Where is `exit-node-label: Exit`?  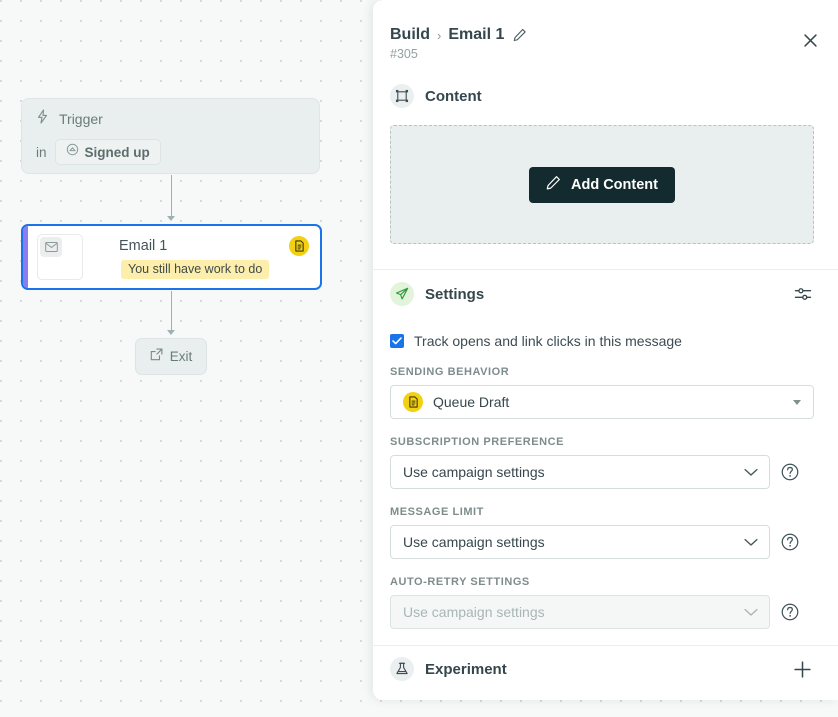 exit-node-label: Exit is located at coordinates (181, 356).